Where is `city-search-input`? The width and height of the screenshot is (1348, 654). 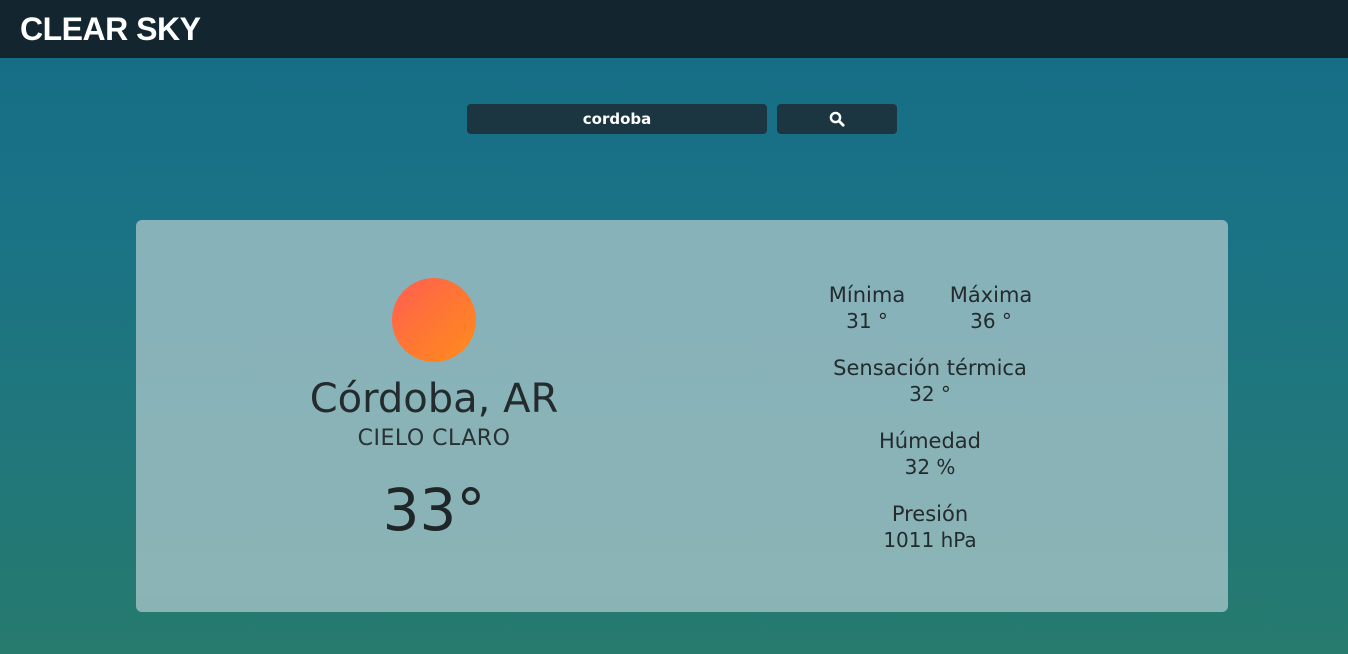
city-search-input is located at coordinates (617, 119).